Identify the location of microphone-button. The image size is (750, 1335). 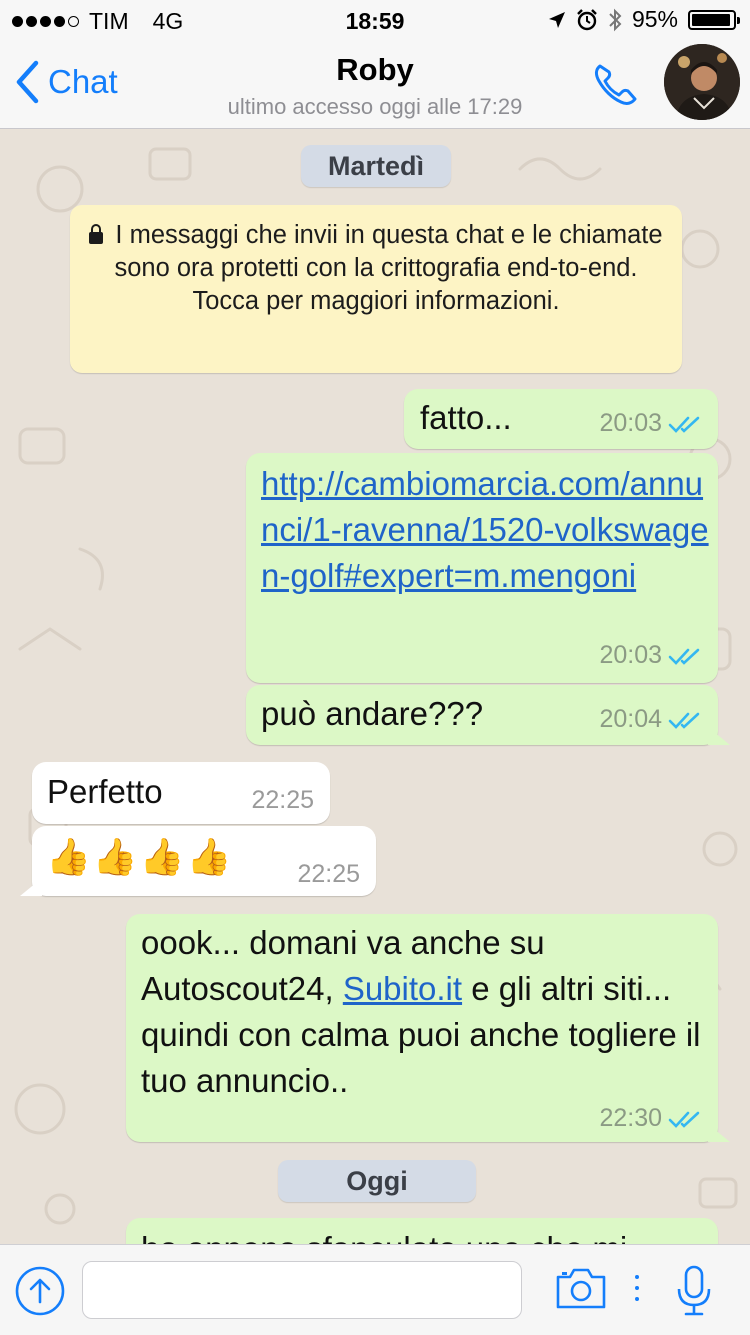
(694, 1293).